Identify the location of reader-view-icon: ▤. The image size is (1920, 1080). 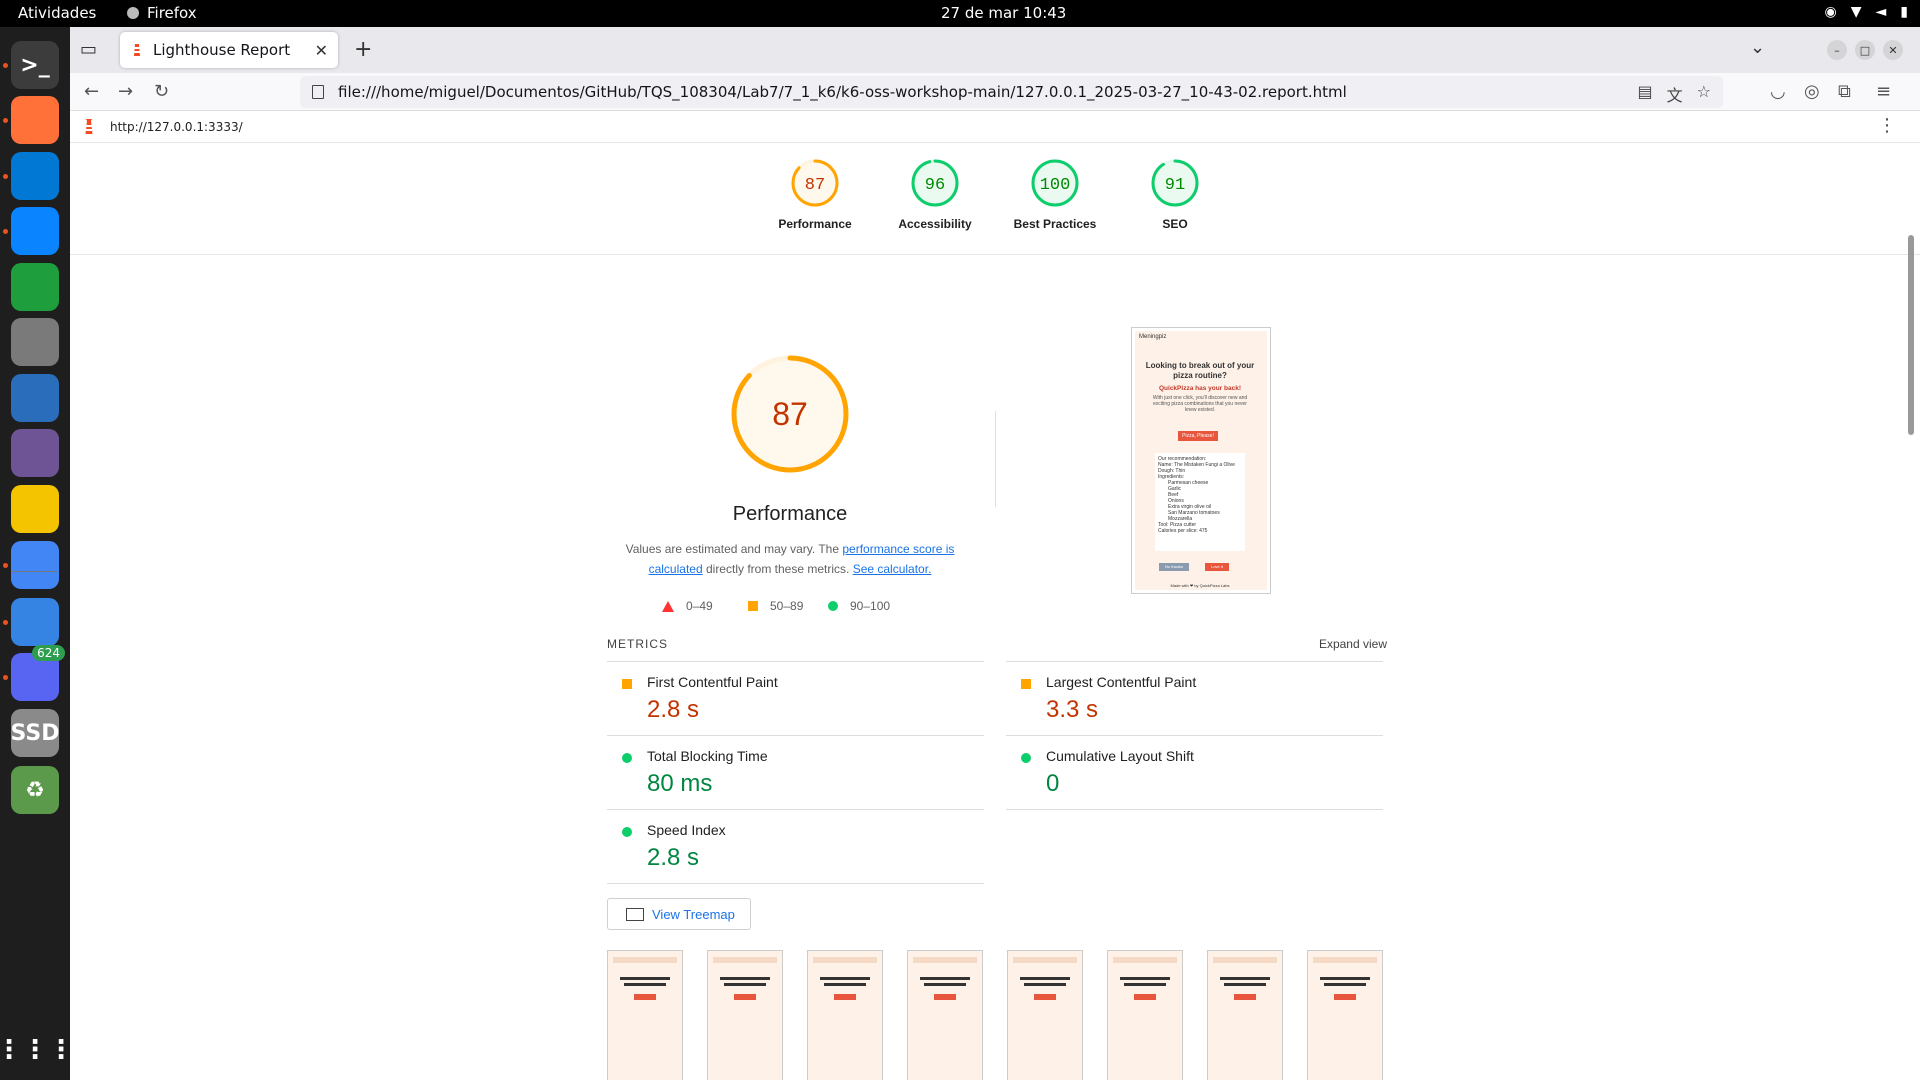
(1645, 94).